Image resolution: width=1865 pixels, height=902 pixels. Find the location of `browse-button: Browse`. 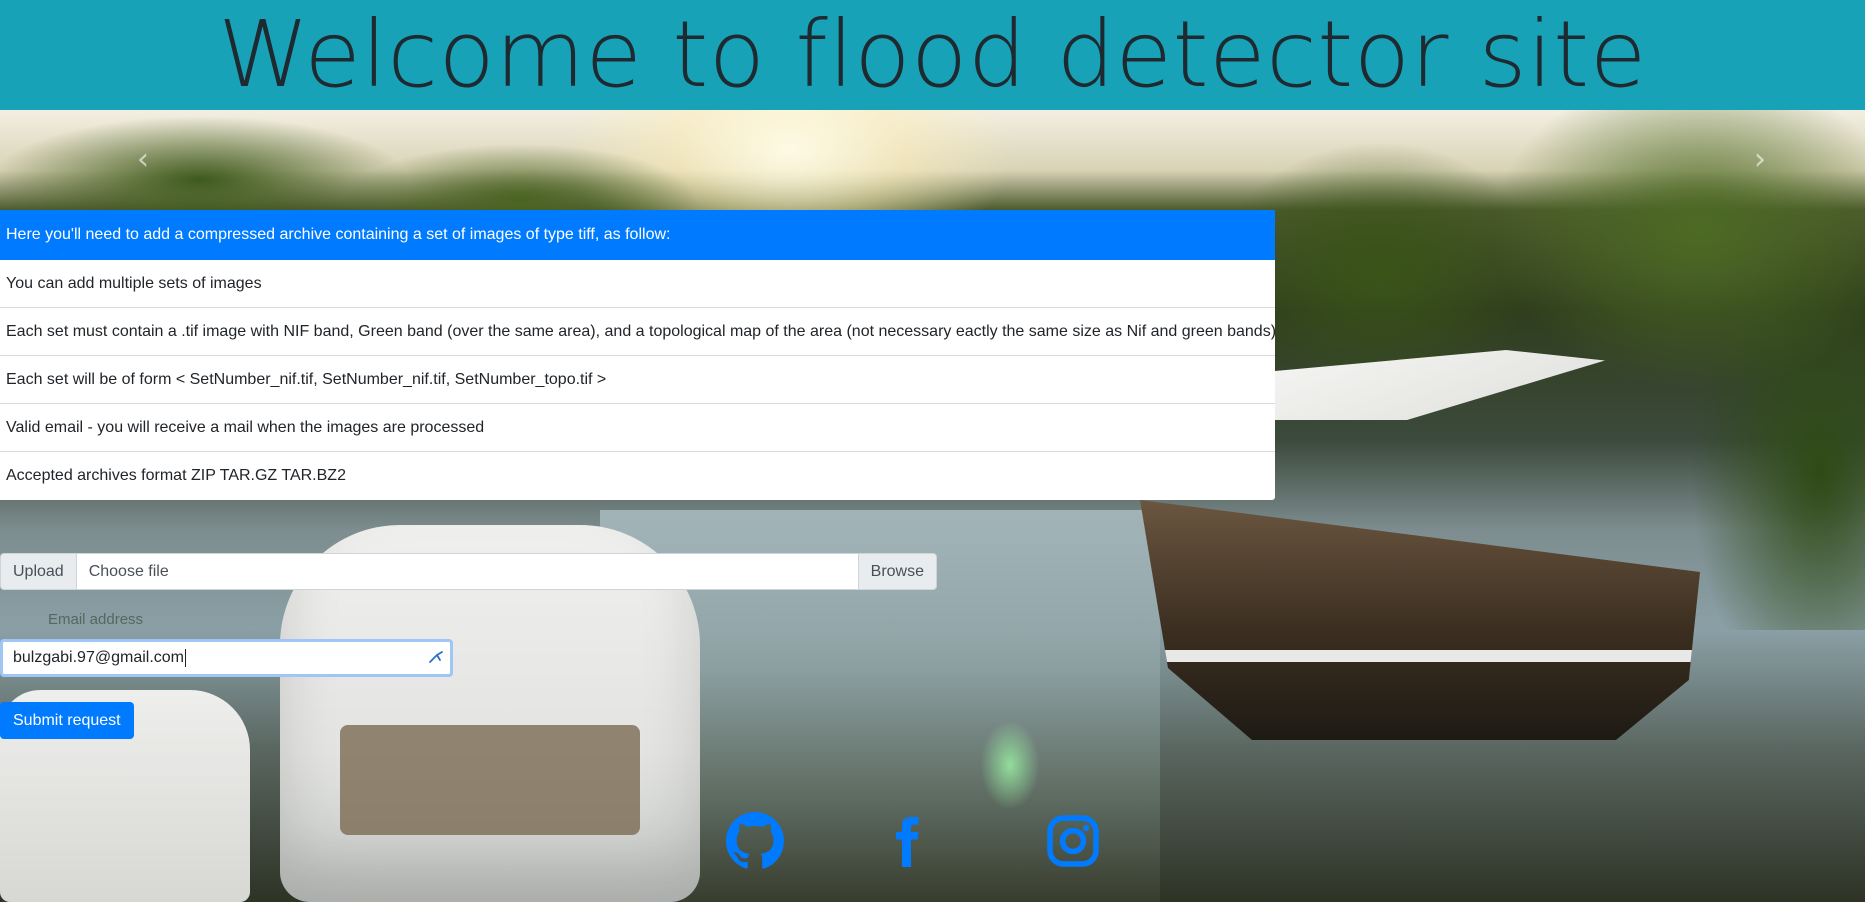

browse-button: Browse is located at coordinates (897, 571).